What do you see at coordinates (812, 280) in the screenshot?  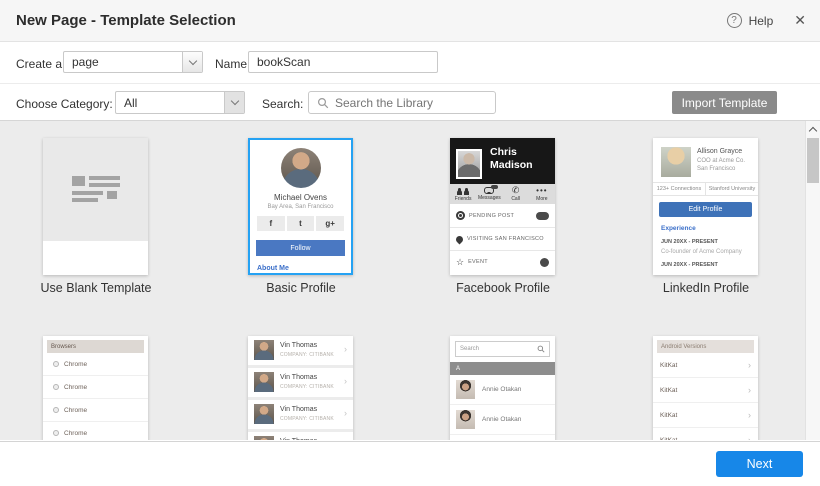 I see `vertical-scrollbar` at bounding box center [812, 280].